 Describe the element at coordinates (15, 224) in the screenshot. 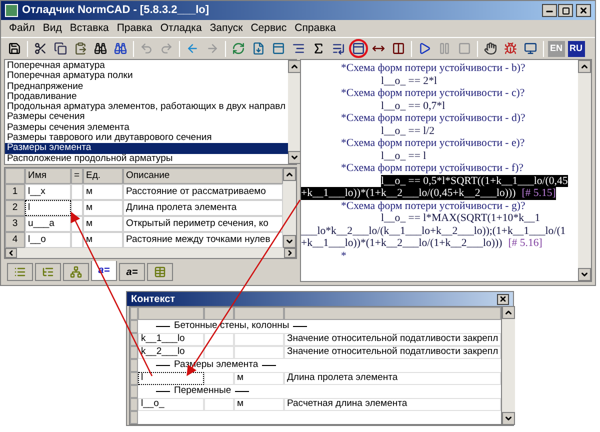

I see `row-number: 3` at that location.